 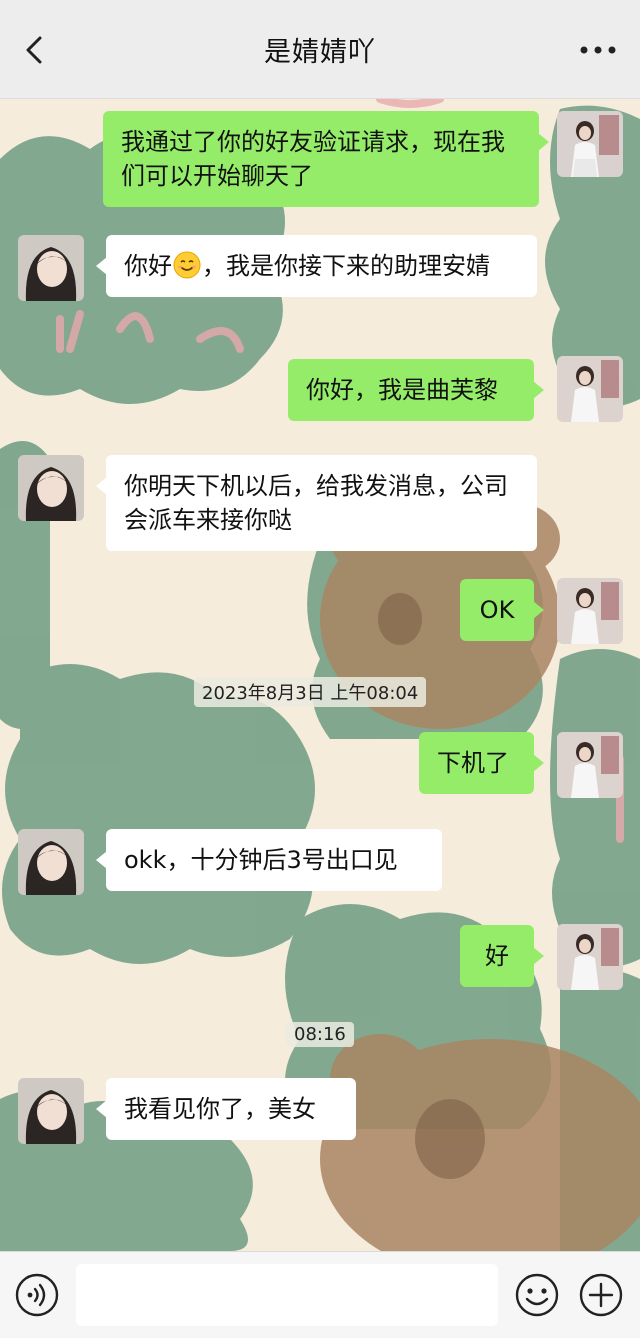 I want to click on message-bubble-incoming: 你明天下机以后，给我发消息，公司会派车来接你哒, so click(x=316, y=503).